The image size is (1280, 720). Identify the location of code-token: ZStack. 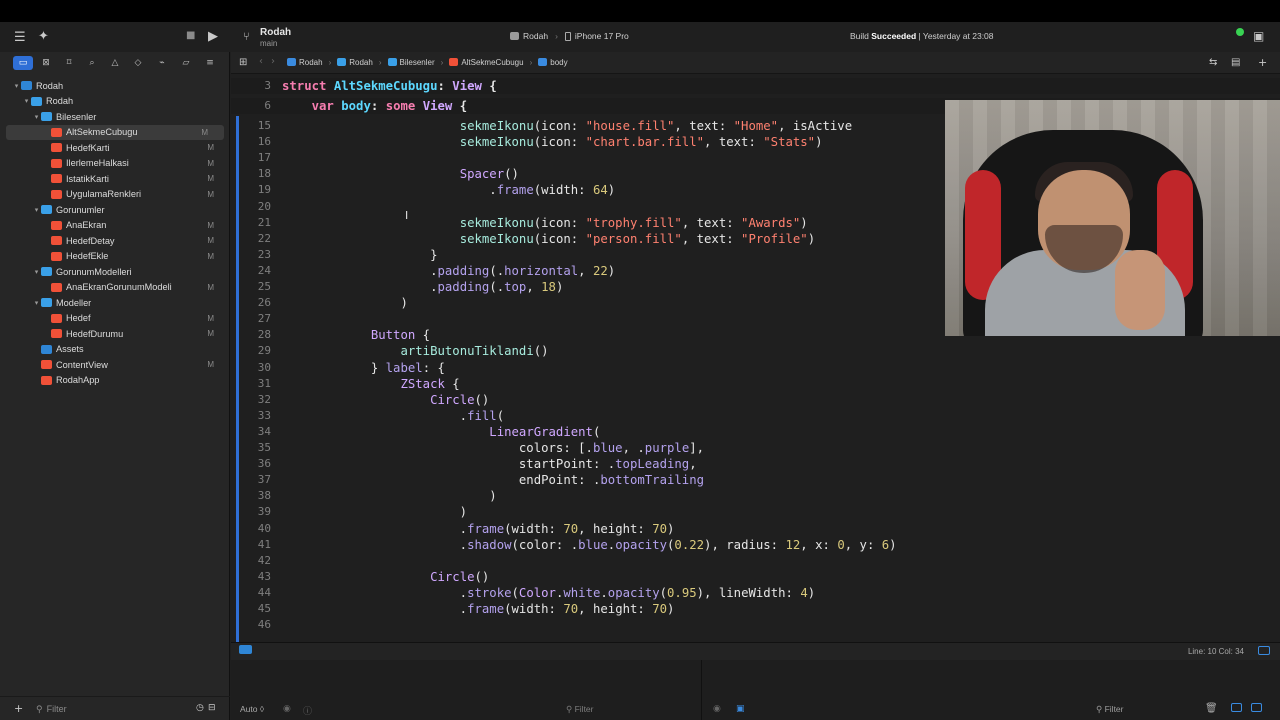
(422, 383).